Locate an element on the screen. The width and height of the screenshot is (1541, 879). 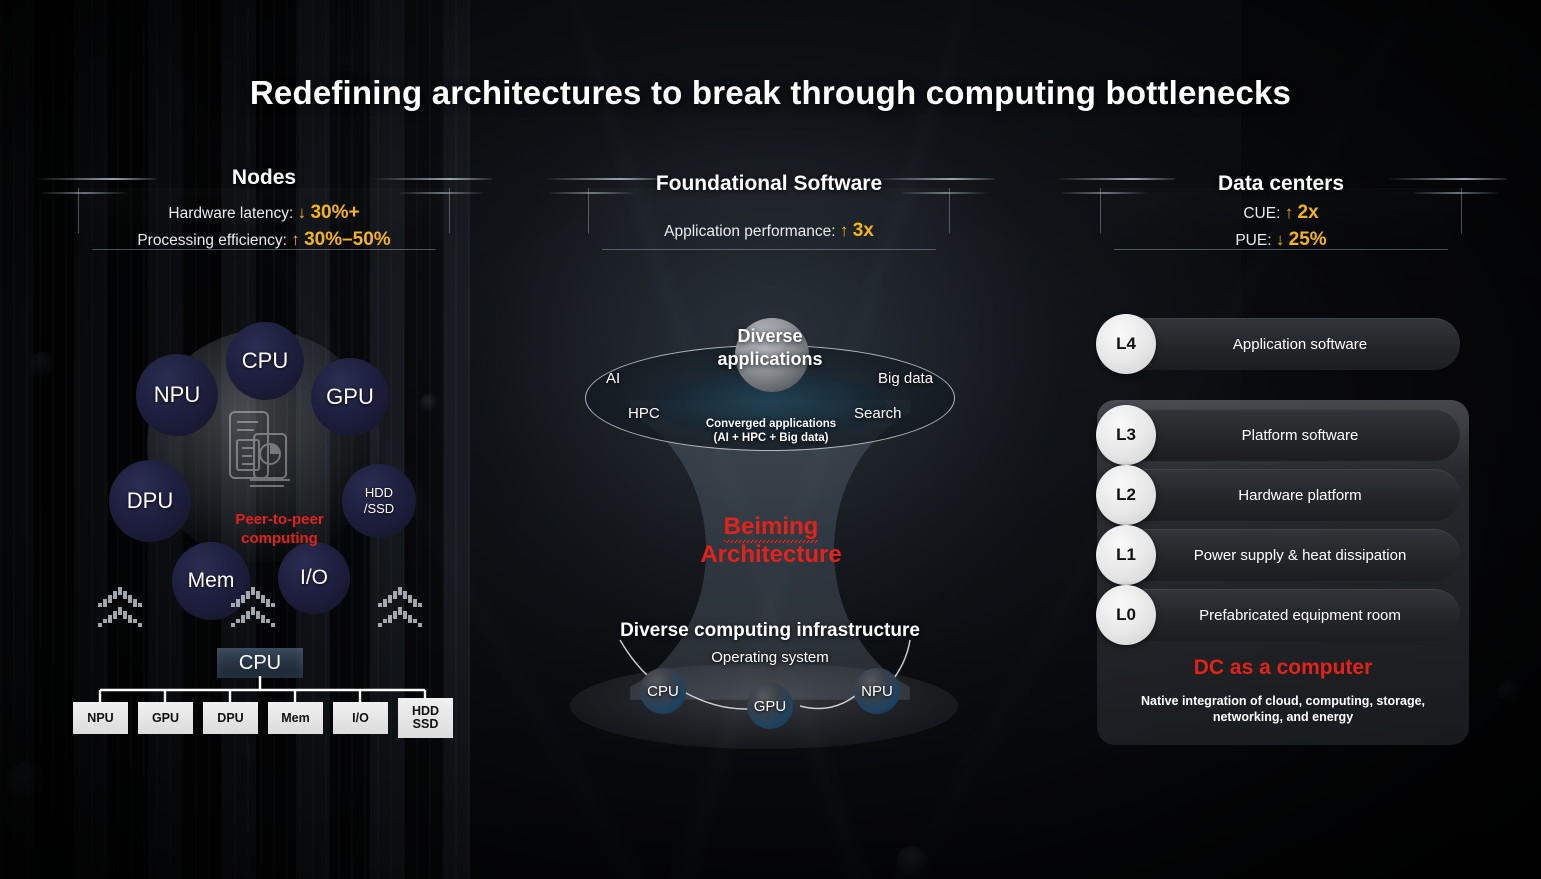
tree-leaf-npu: NPU is located at coordinates (100, 718).